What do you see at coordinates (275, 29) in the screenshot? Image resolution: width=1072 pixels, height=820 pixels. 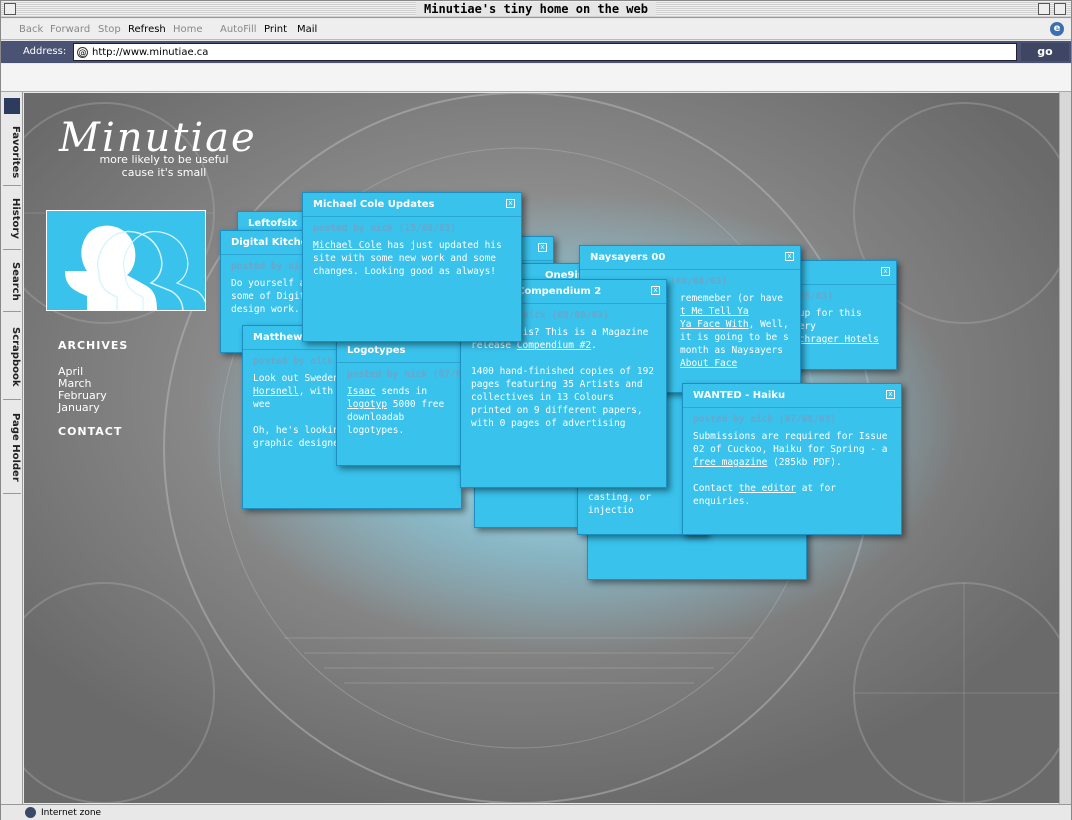 I see `print-button: Print` at bounding box center [275, 29].